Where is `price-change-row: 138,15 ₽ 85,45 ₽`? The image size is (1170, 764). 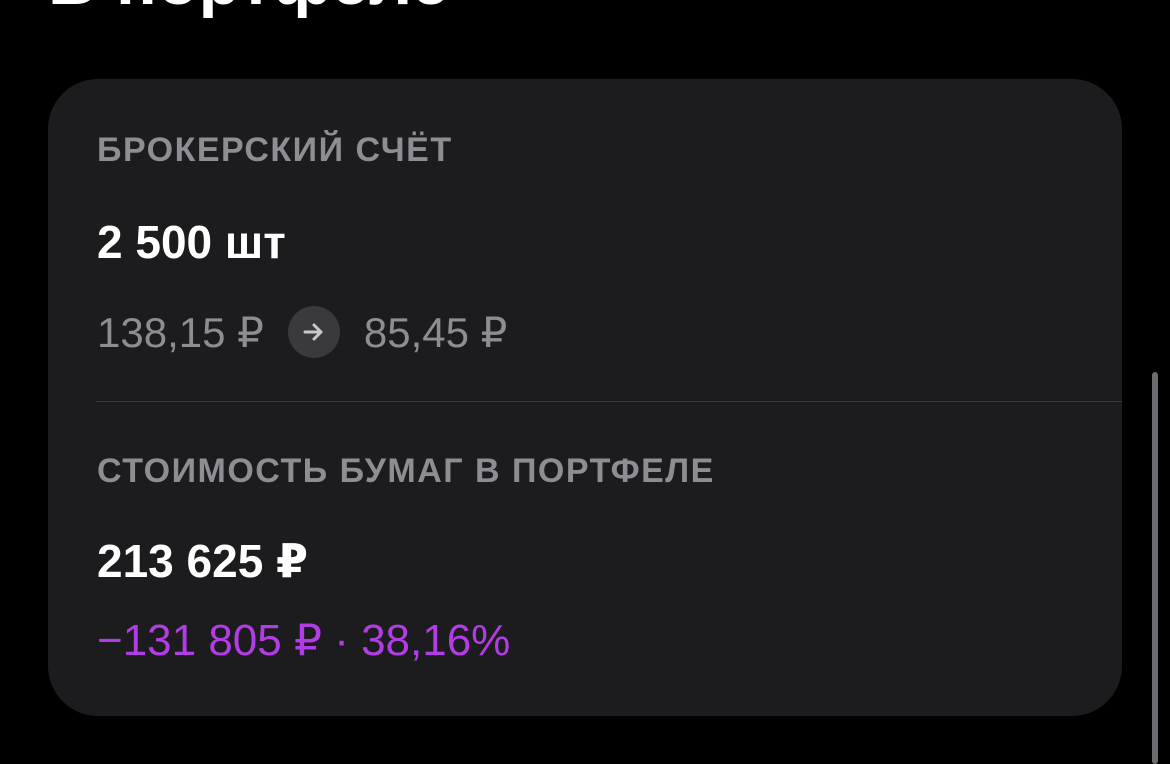 price-change-row: 138,15 ₽ 85,45 ₽ is located at coordinates (302, 332).